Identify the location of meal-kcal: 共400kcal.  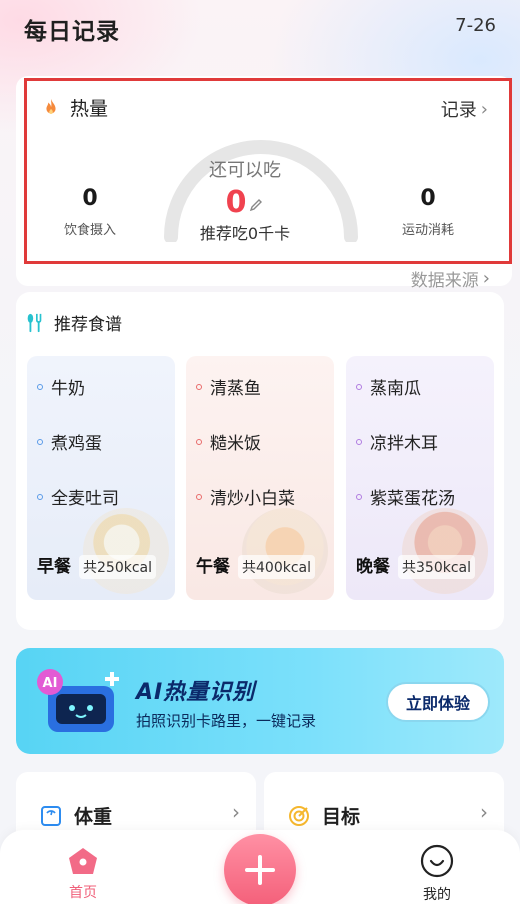
(276, 567).